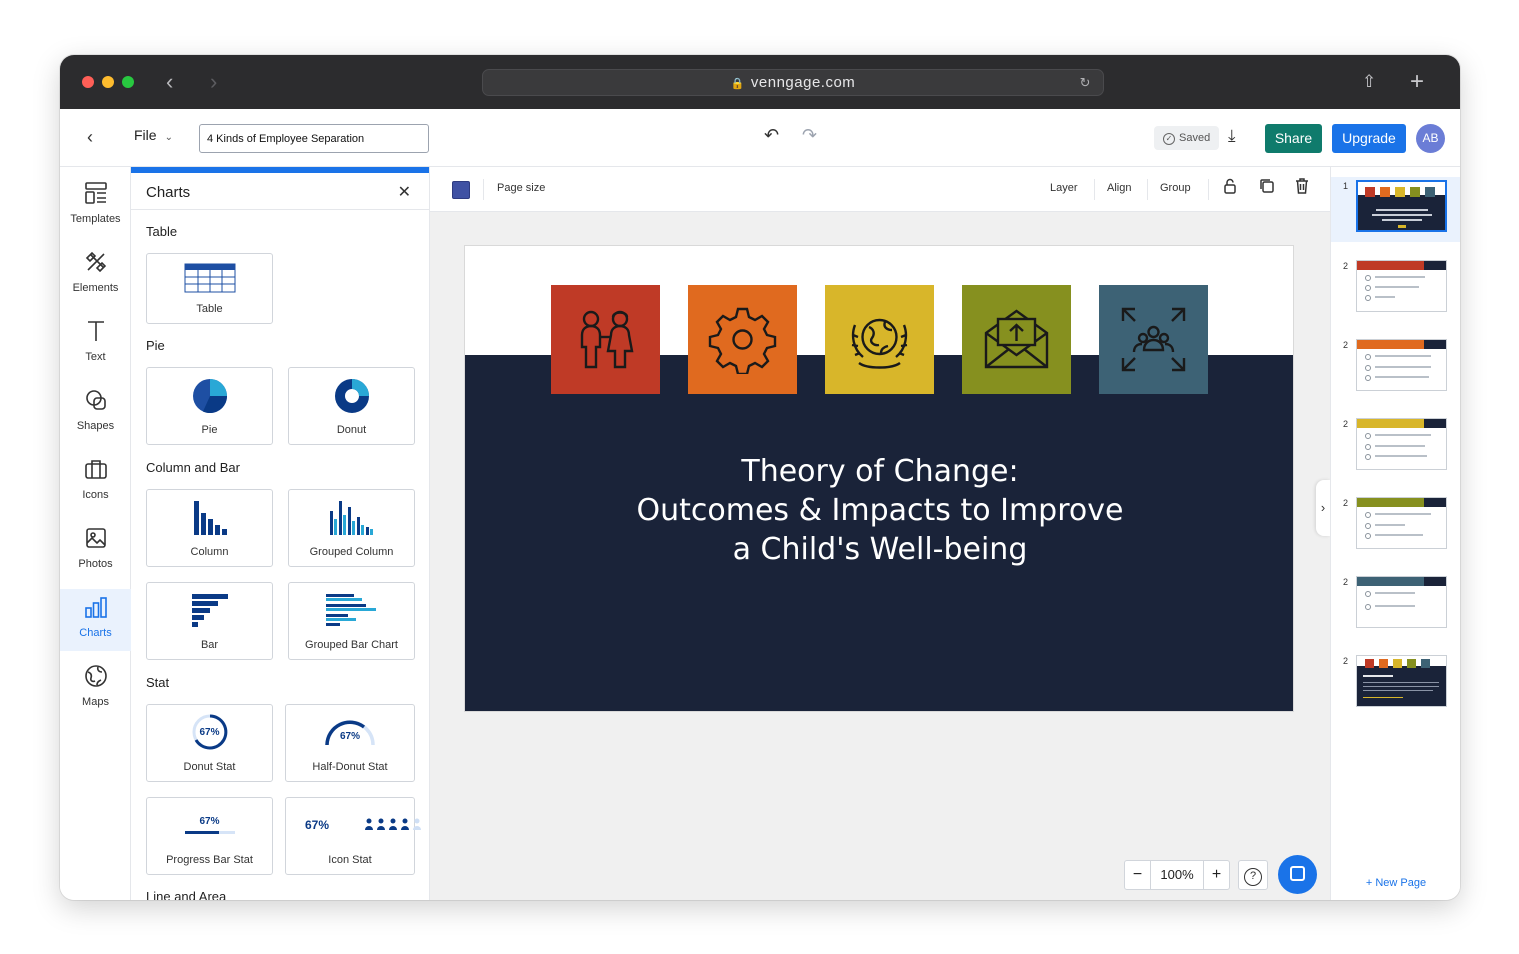  Describe the element at coordinates (209, 278) in the screenshot. I see `table-icon` at that location.